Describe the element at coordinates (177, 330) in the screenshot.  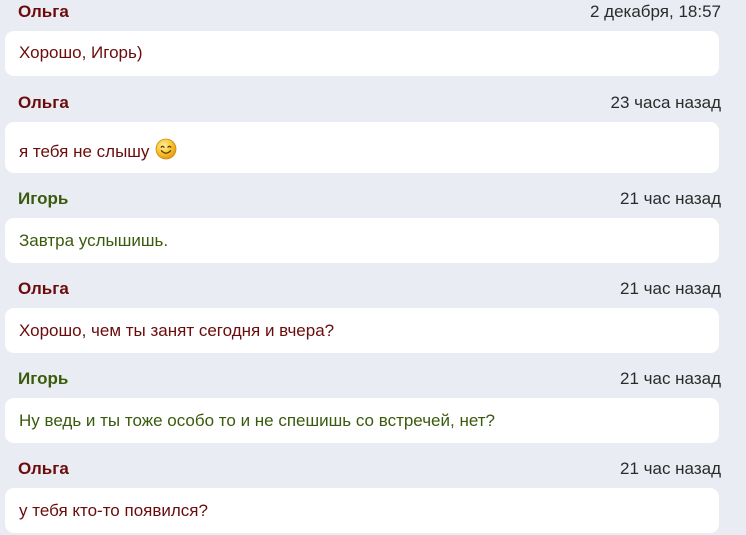
I see `message-text: Хорошо, чем ты занят сегодня и вчера?` at that location.